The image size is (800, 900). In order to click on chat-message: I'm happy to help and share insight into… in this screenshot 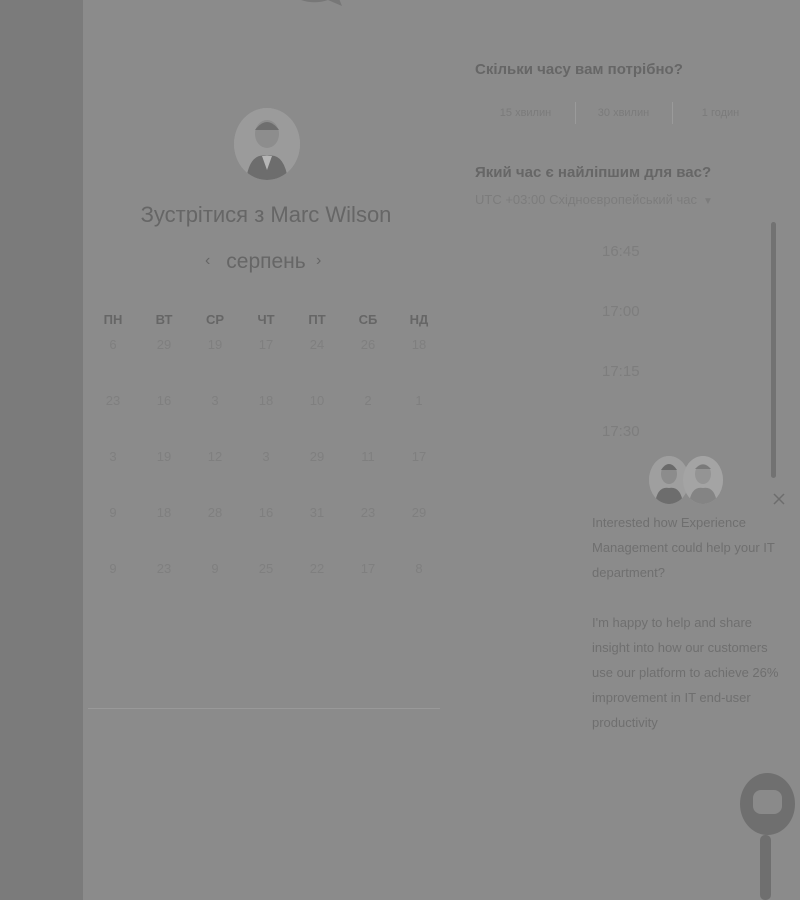, I will do `click(685, 672)`.